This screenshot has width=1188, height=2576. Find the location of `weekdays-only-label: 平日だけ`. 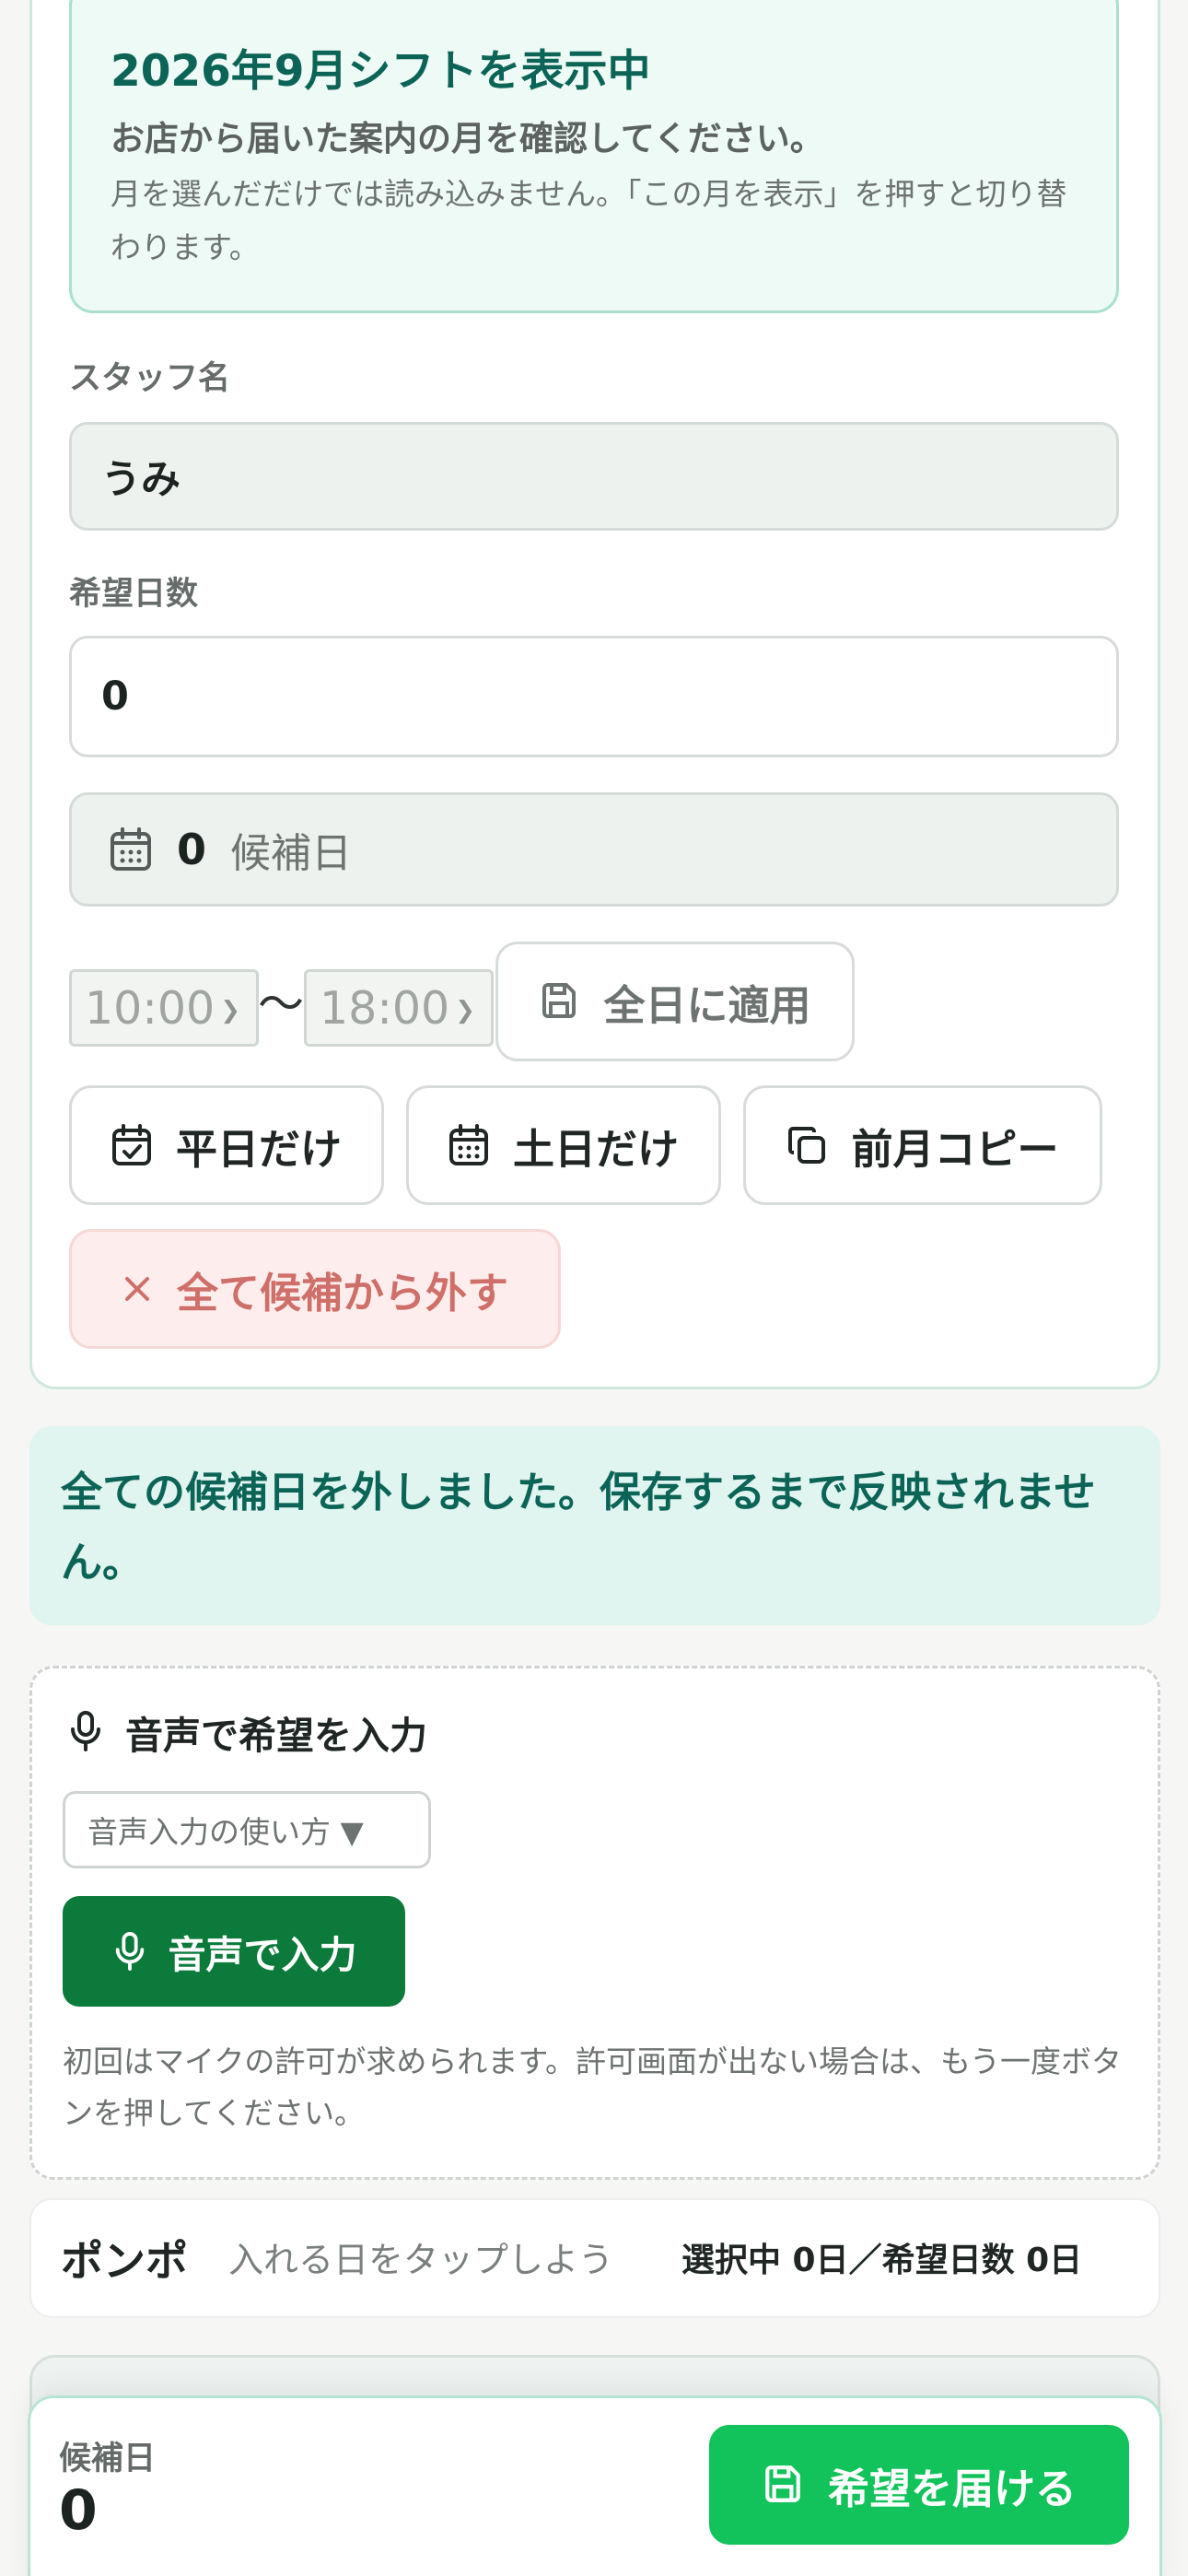

weekdays-only-label: 平日だけ is located at coordinates (258, 1149).